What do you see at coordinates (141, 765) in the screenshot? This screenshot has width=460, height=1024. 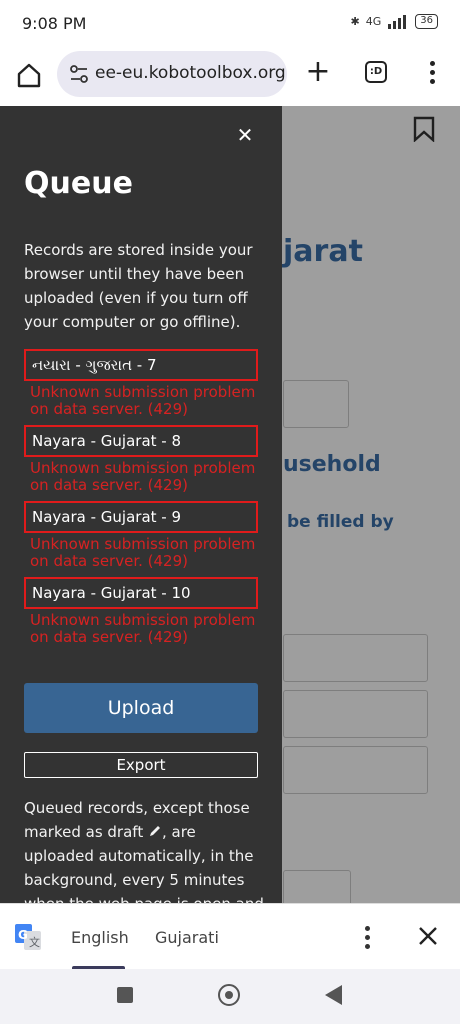 I see `export-button: Export` at bounding box center [141, 765].